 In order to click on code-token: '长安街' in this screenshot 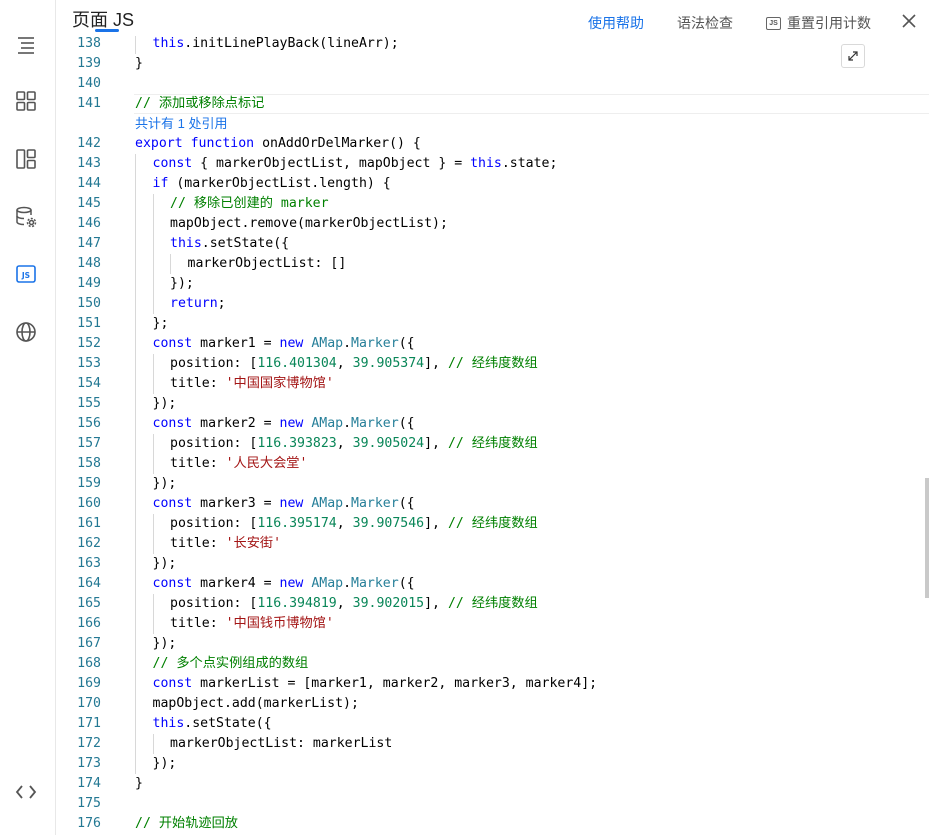, I will do `click(253, 543)`.